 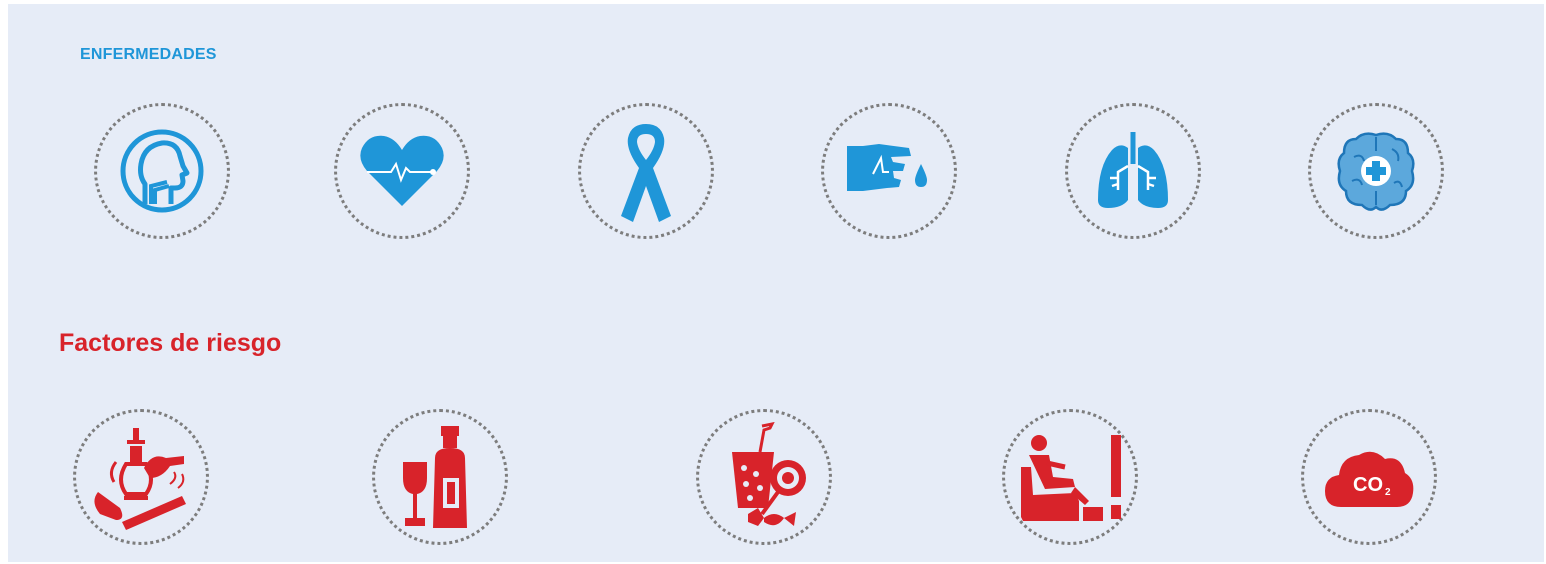 I want to click on risk-sugar, so click(x=764, y=477).